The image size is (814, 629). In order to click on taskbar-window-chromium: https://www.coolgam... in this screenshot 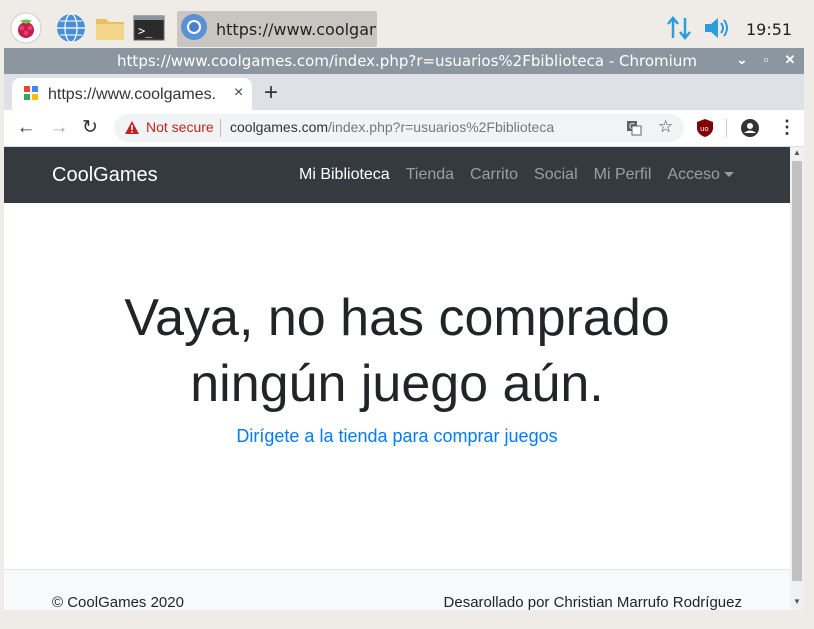, I will do `click(277, 29)`.